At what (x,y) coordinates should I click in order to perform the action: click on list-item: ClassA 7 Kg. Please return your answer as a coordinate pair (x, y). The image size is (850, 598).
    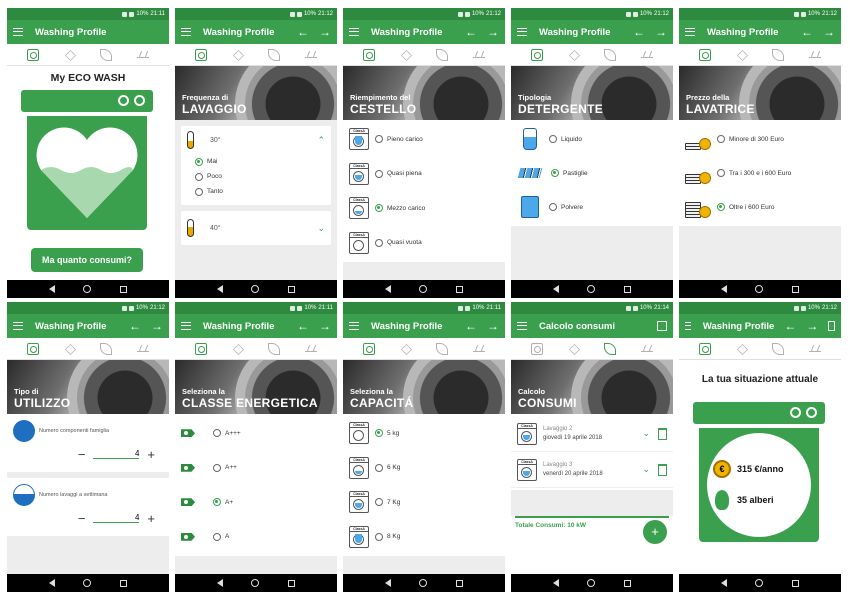
    Looking at the image, I should click on (424, 502).